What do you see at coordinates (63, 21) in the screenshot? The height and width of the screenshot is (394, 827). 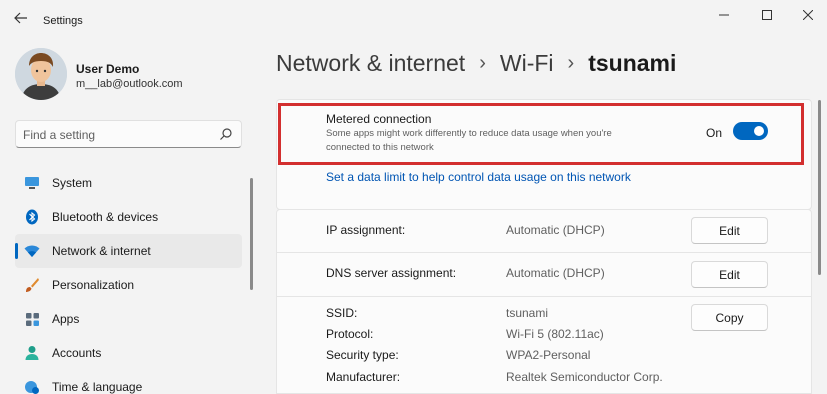 I see `app-title: Settings` at bounding box center [63, 21].